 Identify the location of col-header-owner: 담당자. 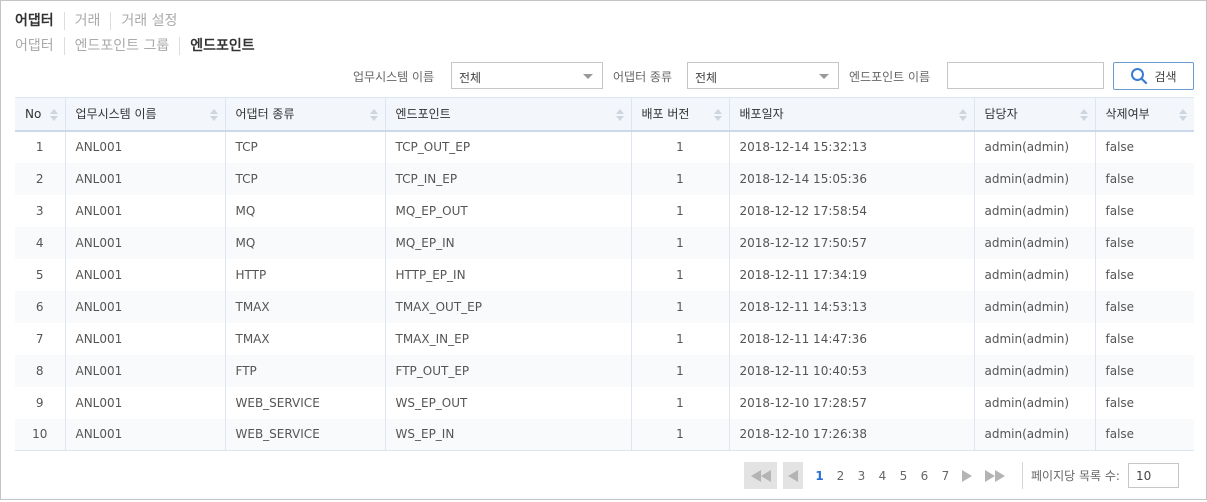
(1034, 114).